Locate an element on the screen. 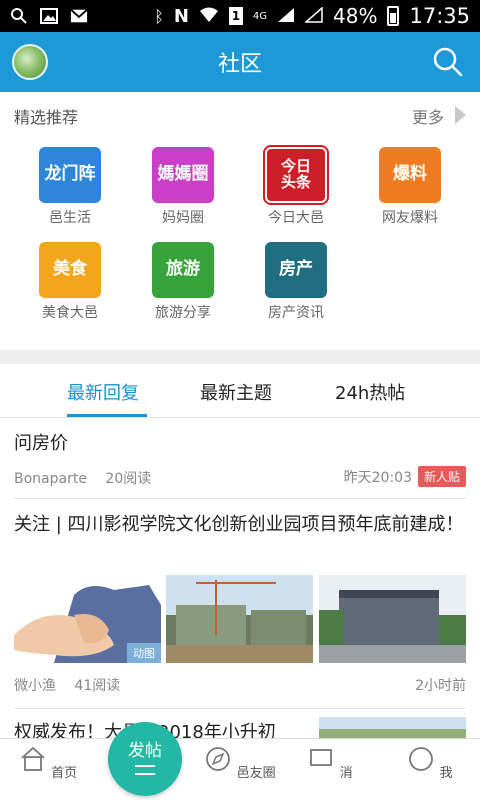 This screenshot has width=480, height=800. featured-item-label: 今日大邑 is located at coordinates (296, 218).